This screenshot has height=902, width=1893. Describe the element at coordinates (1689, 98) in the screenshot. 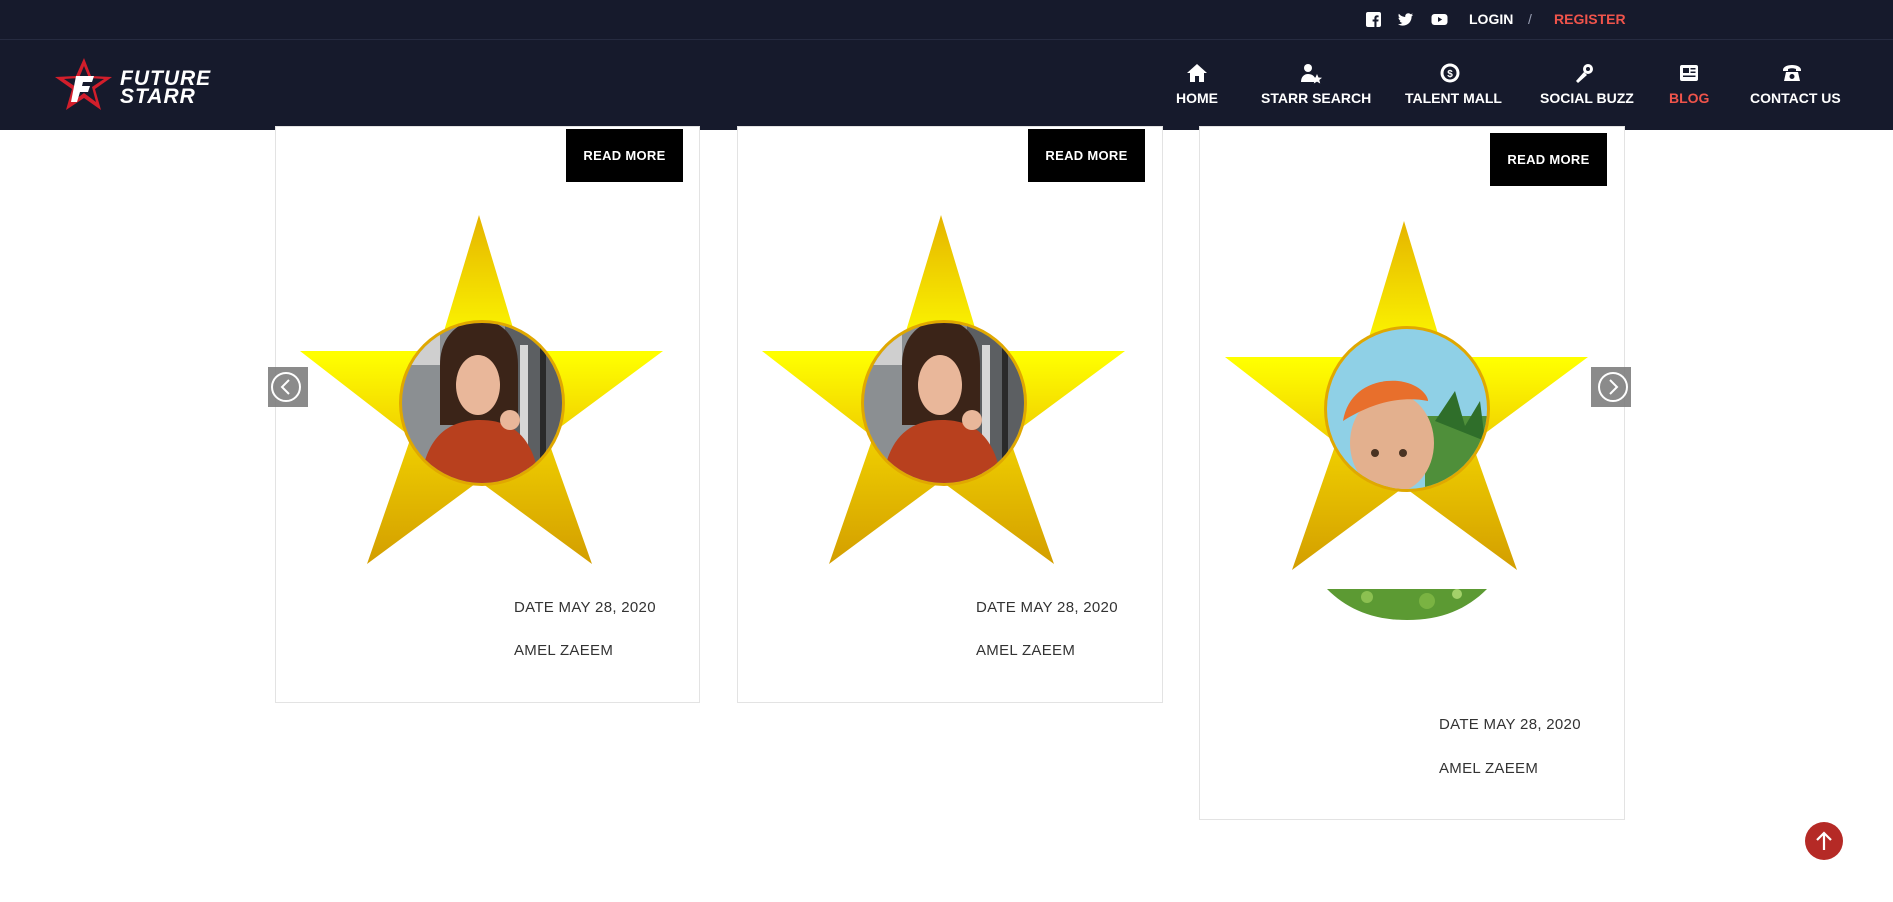

I see `nav-blog-label: BLOG` at that location.